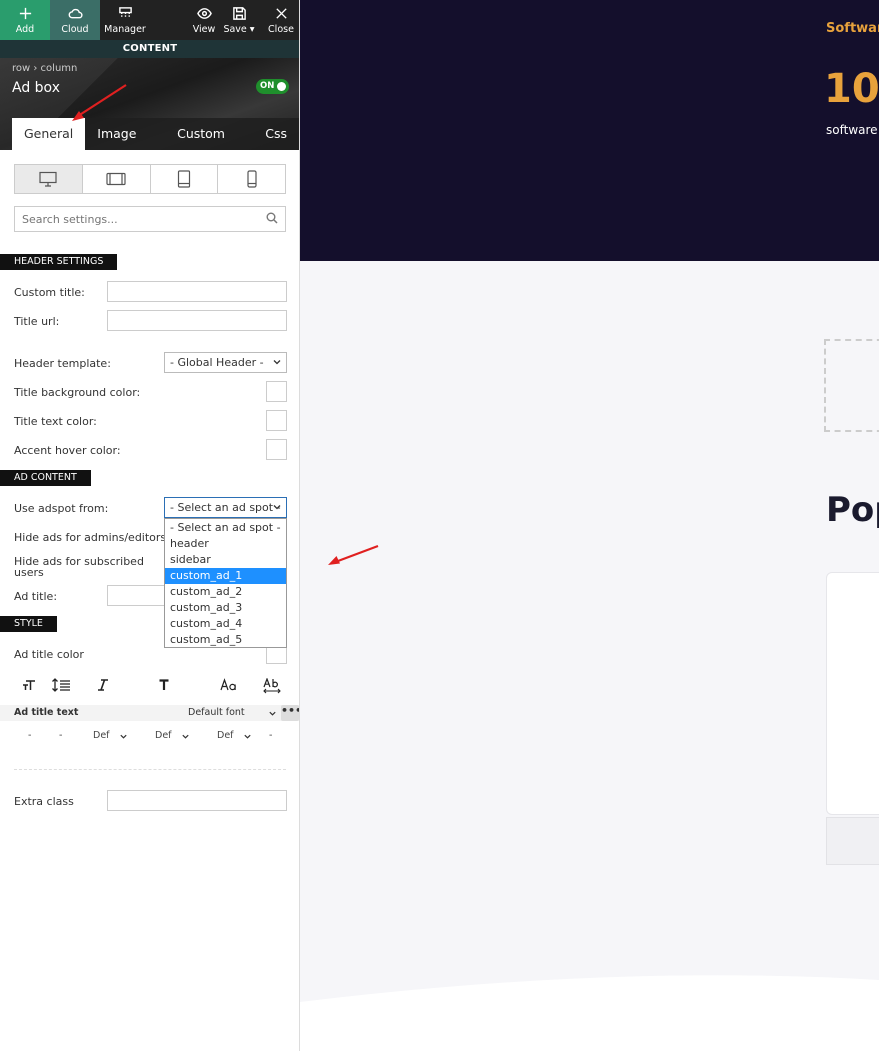 The image size is (879, 1051). Describe the element at coordinates (281, 86) in the screenshot. I see `toggle-knob` at that location.